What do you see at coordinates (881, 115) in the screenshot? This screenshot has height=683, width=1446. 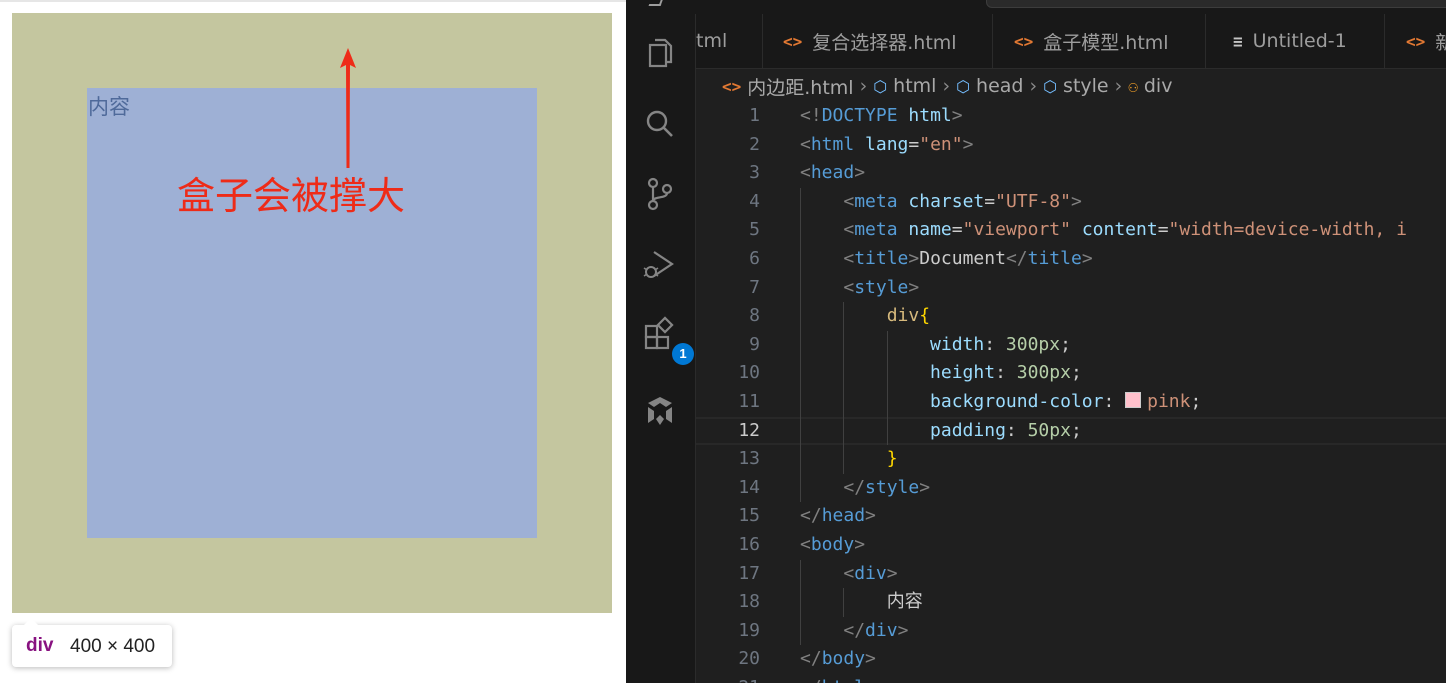 I see `code-text: <!DOCTYPE html>` at bounding box center [881, 115].